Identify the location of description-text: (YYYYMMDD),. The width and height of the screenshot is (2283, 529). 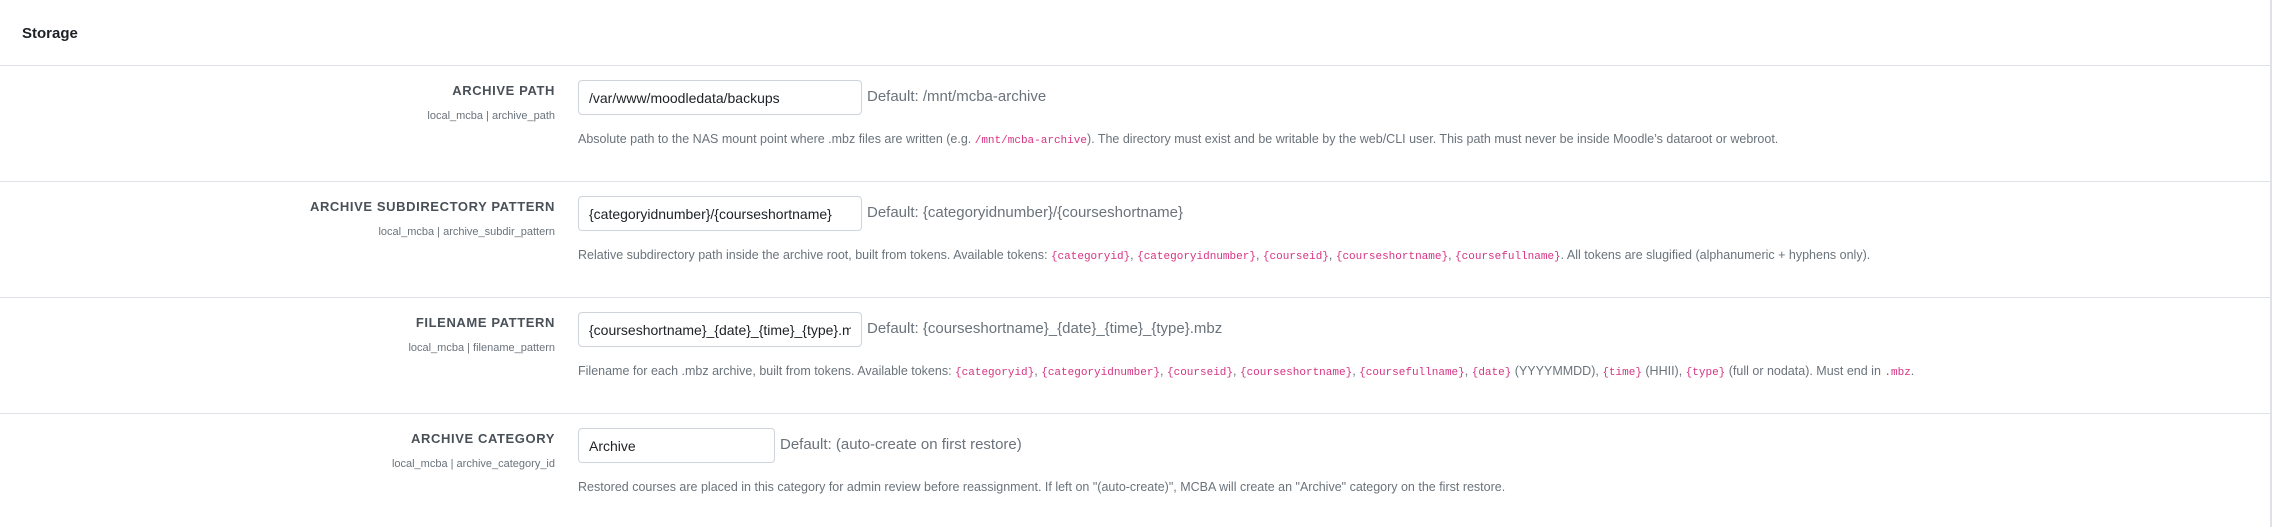
(1557, 371).